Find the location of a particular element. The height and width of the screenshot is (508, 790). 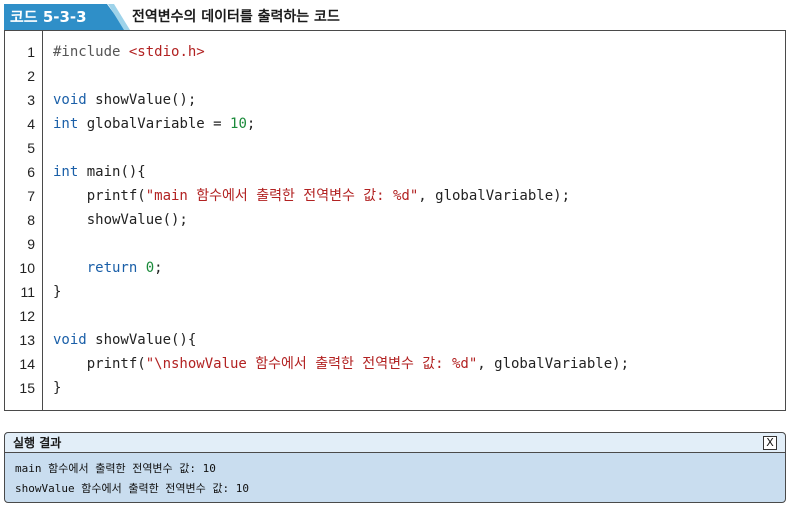

code-tag: 코드 5-3-3 is located at coordinates (65, 17).